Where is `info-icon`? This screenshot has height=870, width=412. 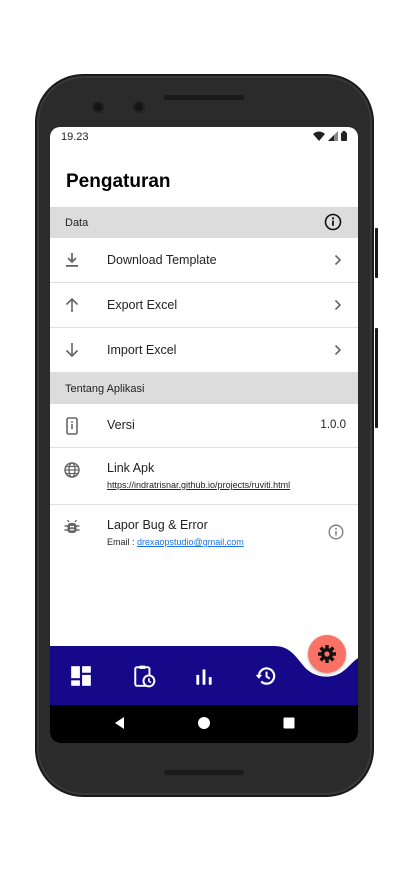
info-icon is located at coordinates (333, 222).